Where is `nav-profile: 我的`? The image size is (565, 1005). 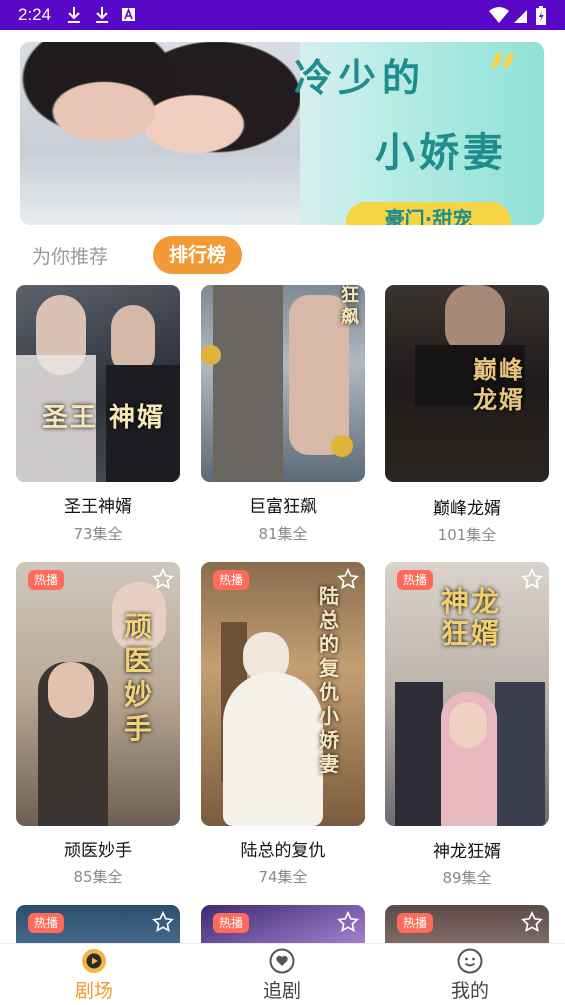 nav-profile: 我的 is located at coordinates (470, 974).